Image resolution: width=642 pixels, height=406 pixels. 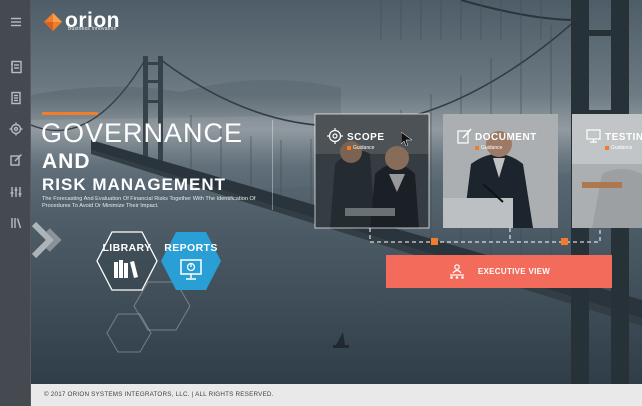 I want to click on books-icon, so click(x=127, y=271).